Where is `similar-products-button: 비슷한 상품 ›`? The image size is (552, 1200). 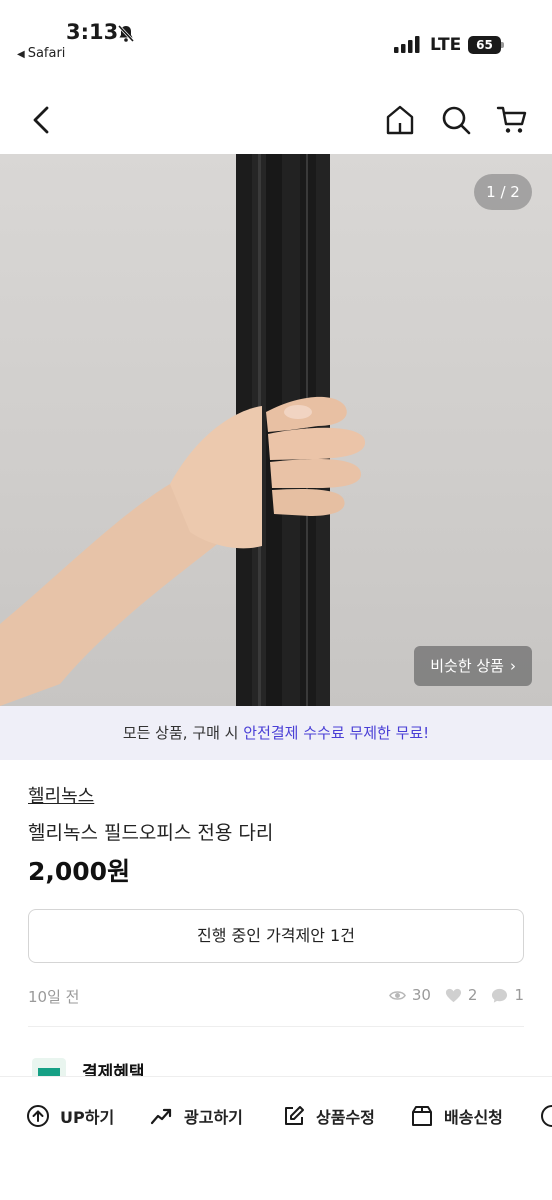 similar-products-button: 비슷한 상품 › is located at coordinates (473, 666).